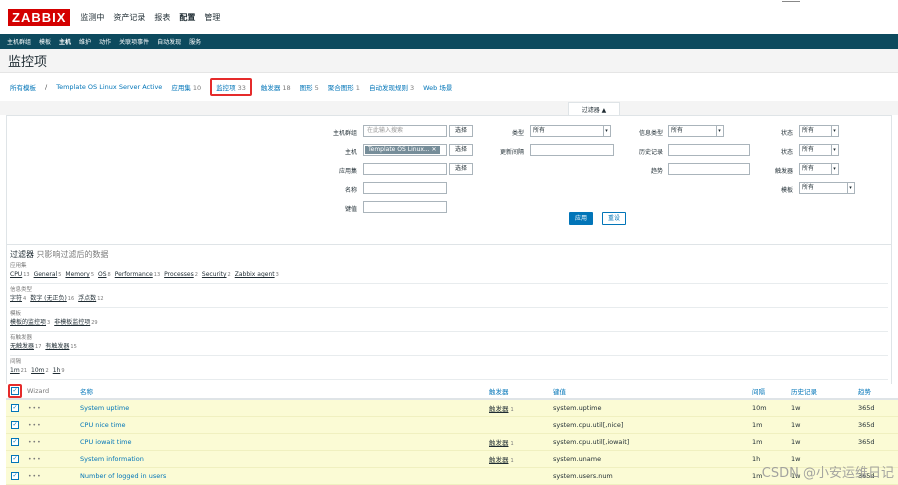 The width and height of the screenshot is (898, 485). What do you see at coordinates (15, 391) in the screenshot?
I see `select-all-checkbox: ✓` at bounding box center [15, 391].